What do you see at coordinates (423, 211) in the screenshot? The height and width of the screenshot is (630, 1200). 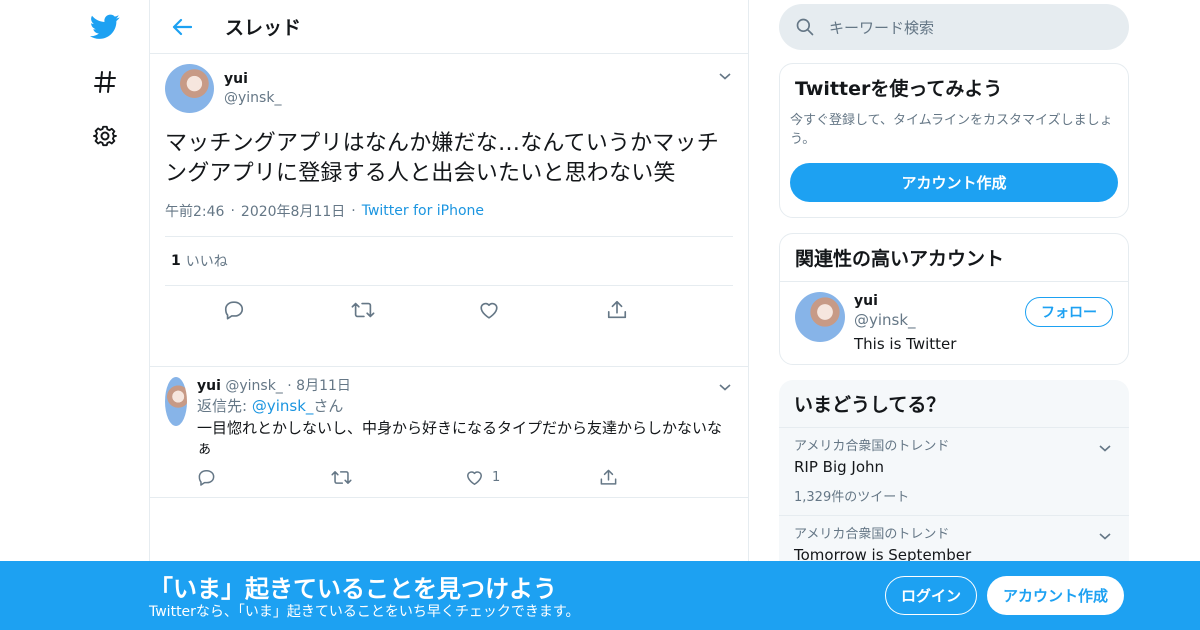 I see `tweet-source-link: Twitter for iPhone` at bounding box center [423, 211].